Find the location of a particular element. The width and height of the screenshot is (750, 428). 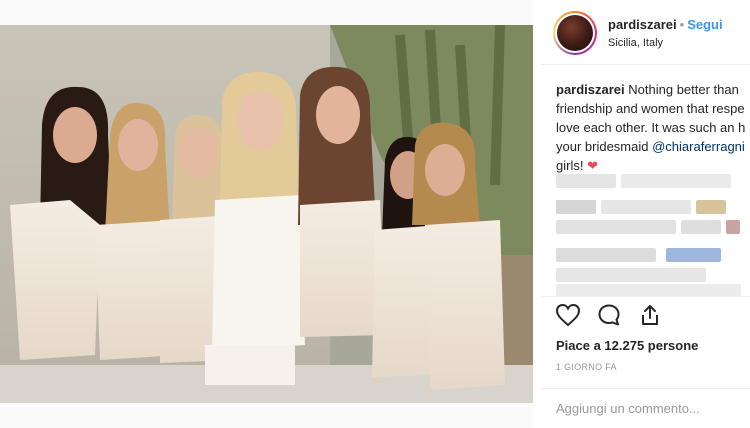

header-username-row: pardiszarei • Segui is located at coordinates (665, 24).